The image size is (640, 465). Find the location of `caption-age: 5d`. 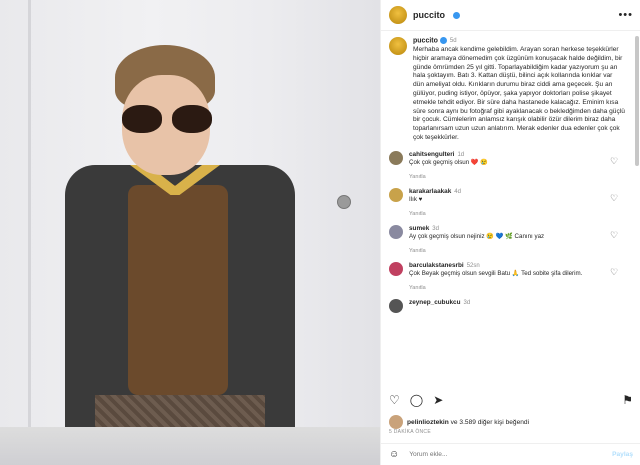

caption-age: 5d is located at coordinates (453, 41).